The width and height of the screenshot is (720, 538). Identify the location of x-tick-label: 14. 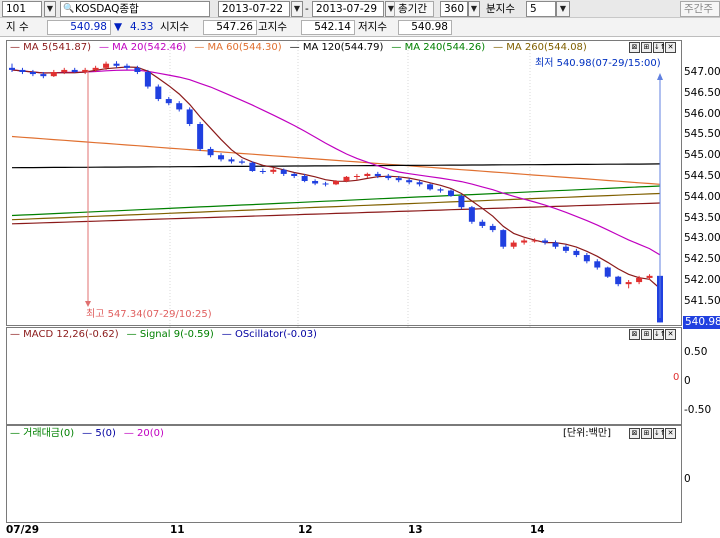
(537, 530).